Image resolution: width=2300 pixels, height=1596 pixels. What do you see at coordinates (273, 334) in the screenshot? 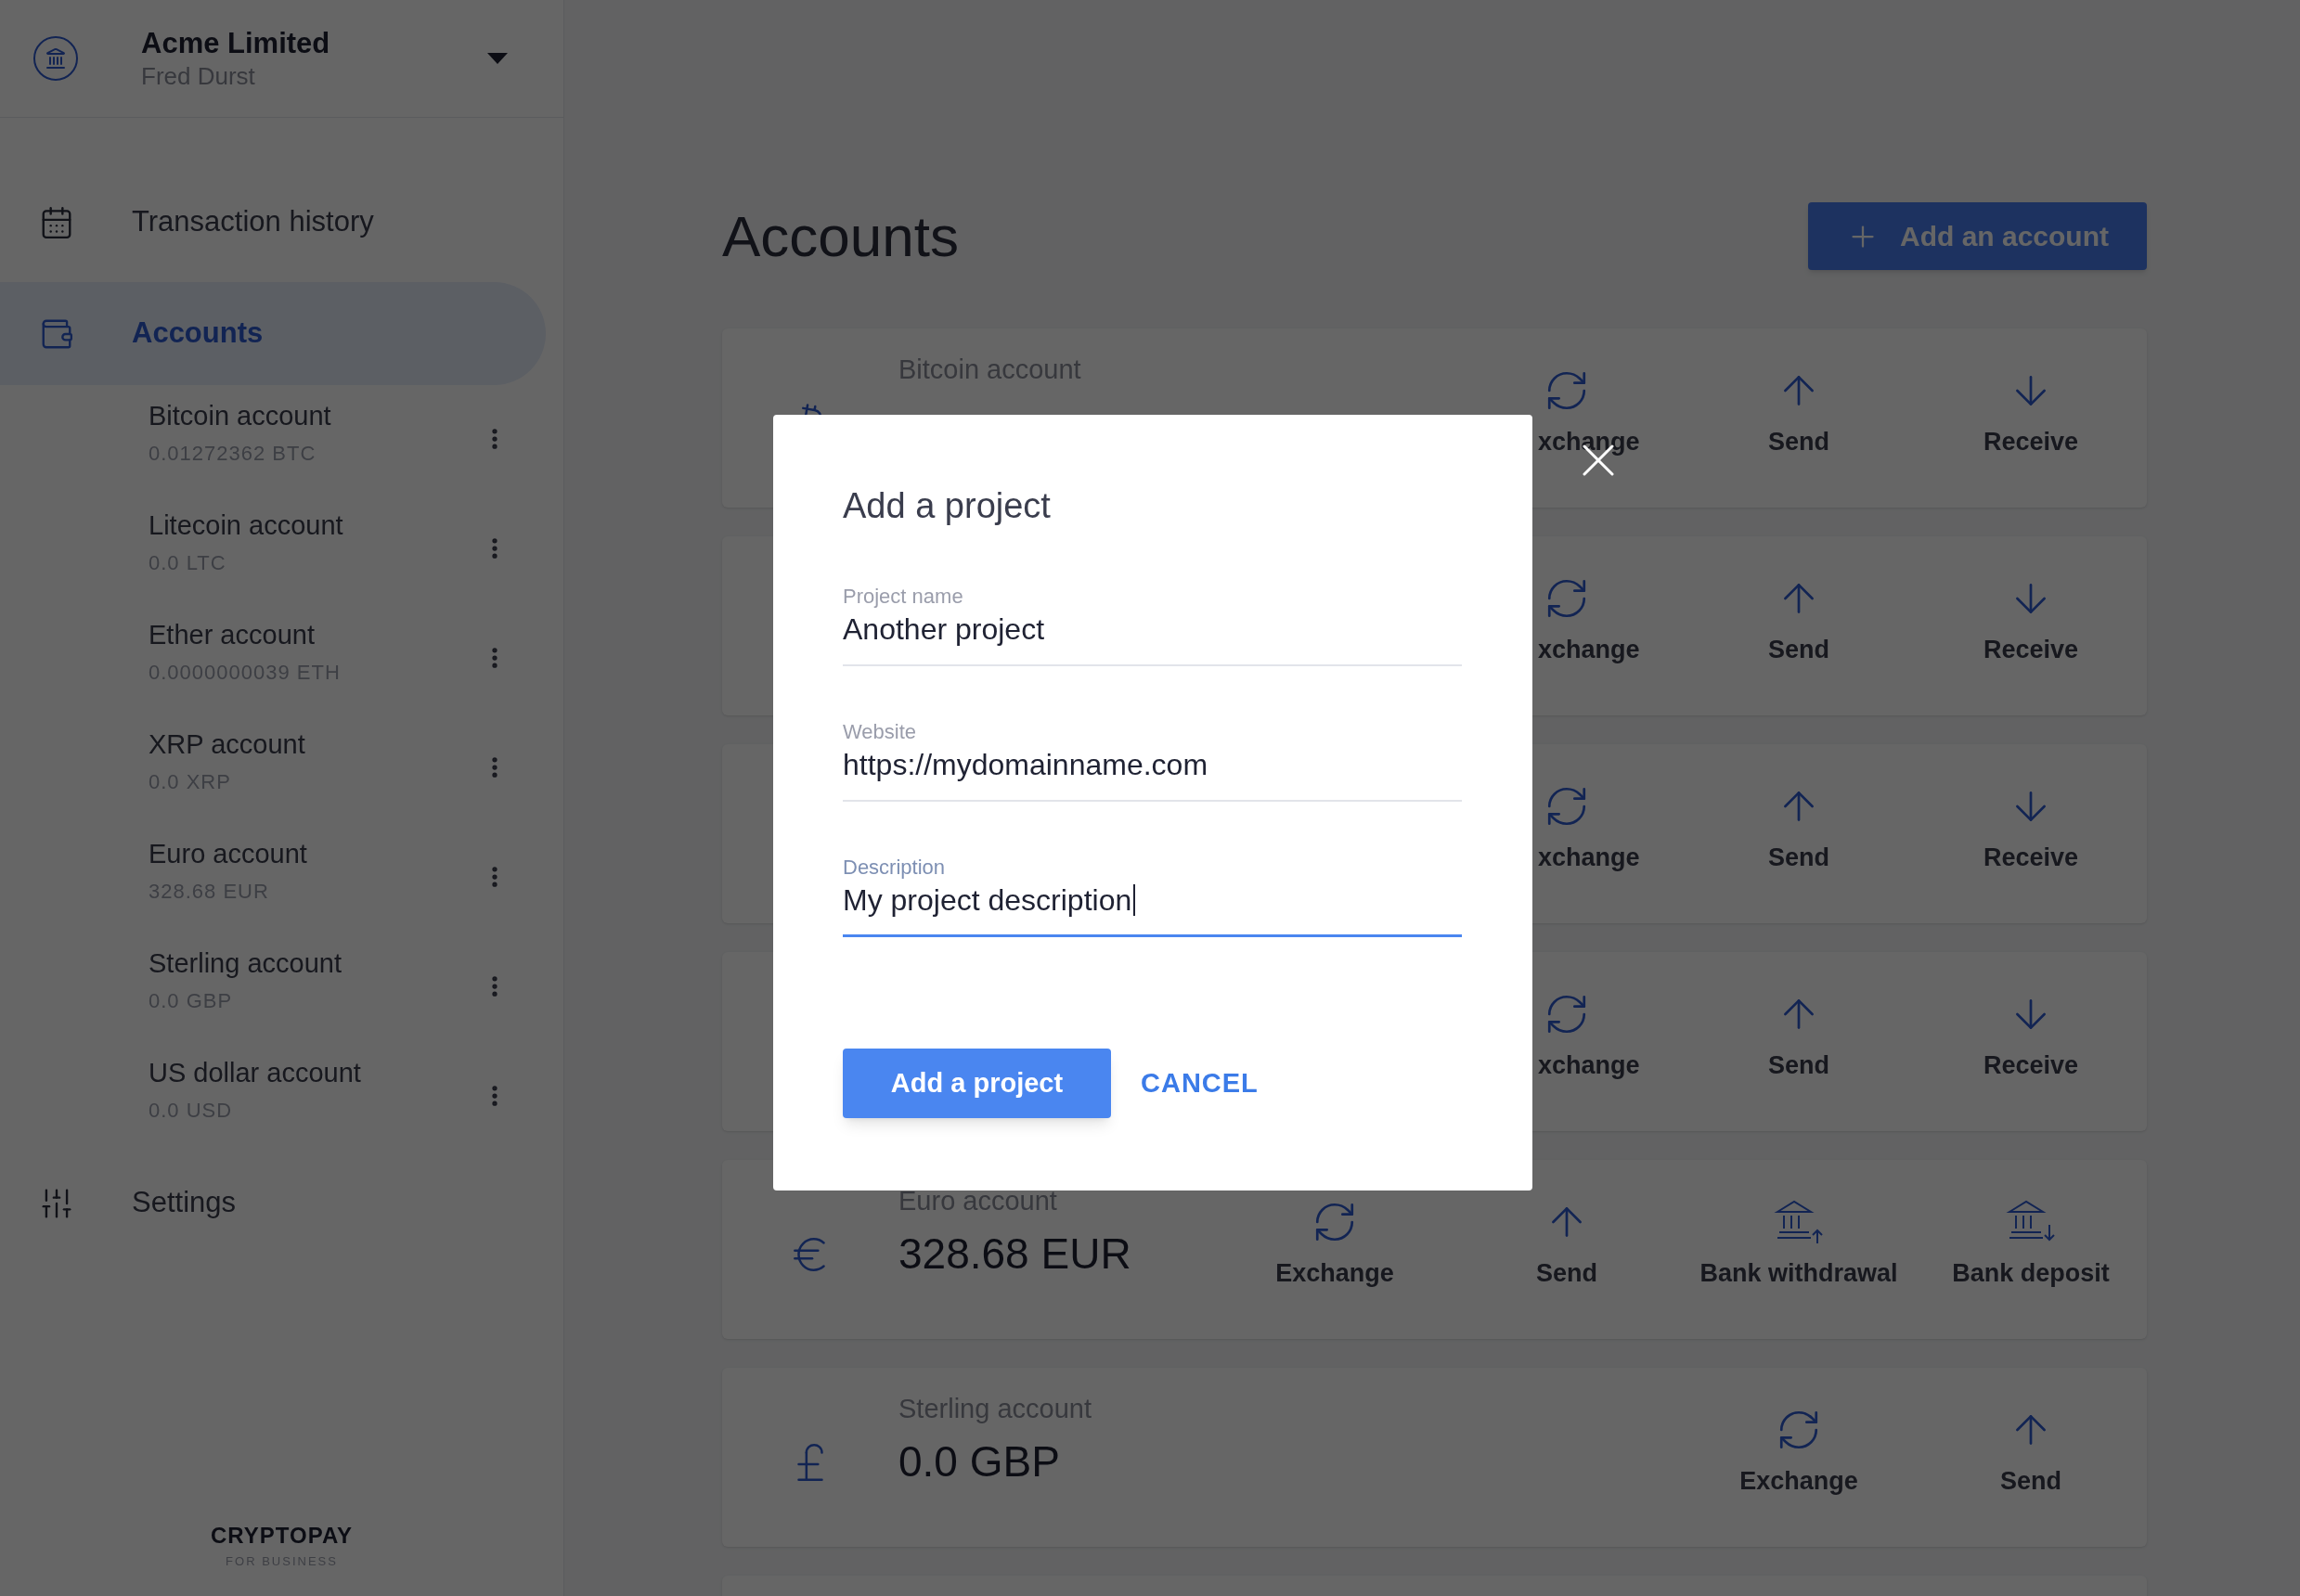
I see `nav-item: Accounts` at bounding box center [273, 334].